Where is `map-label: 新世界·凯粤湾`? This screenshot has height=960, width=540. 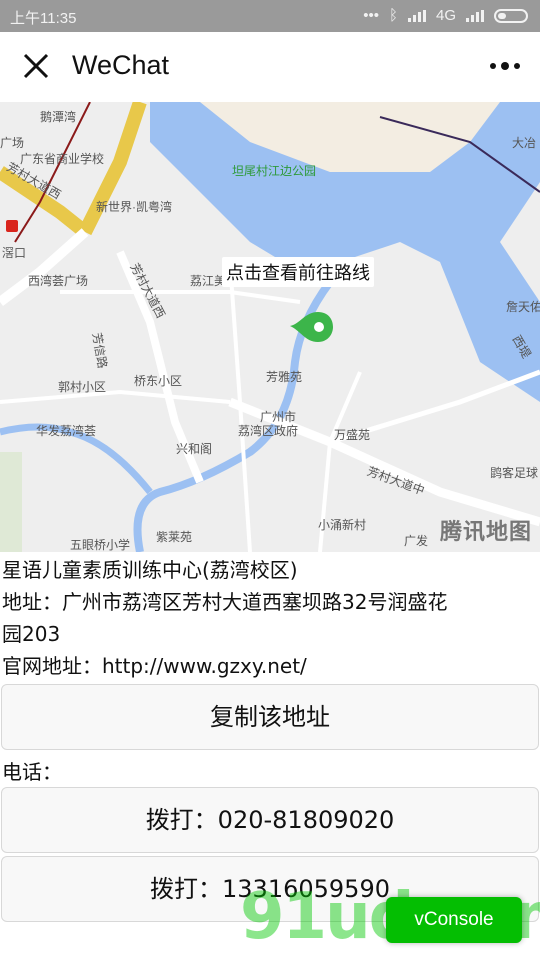 map-label: 新世界·凯粤湾 is located at coordinates (134, 207).